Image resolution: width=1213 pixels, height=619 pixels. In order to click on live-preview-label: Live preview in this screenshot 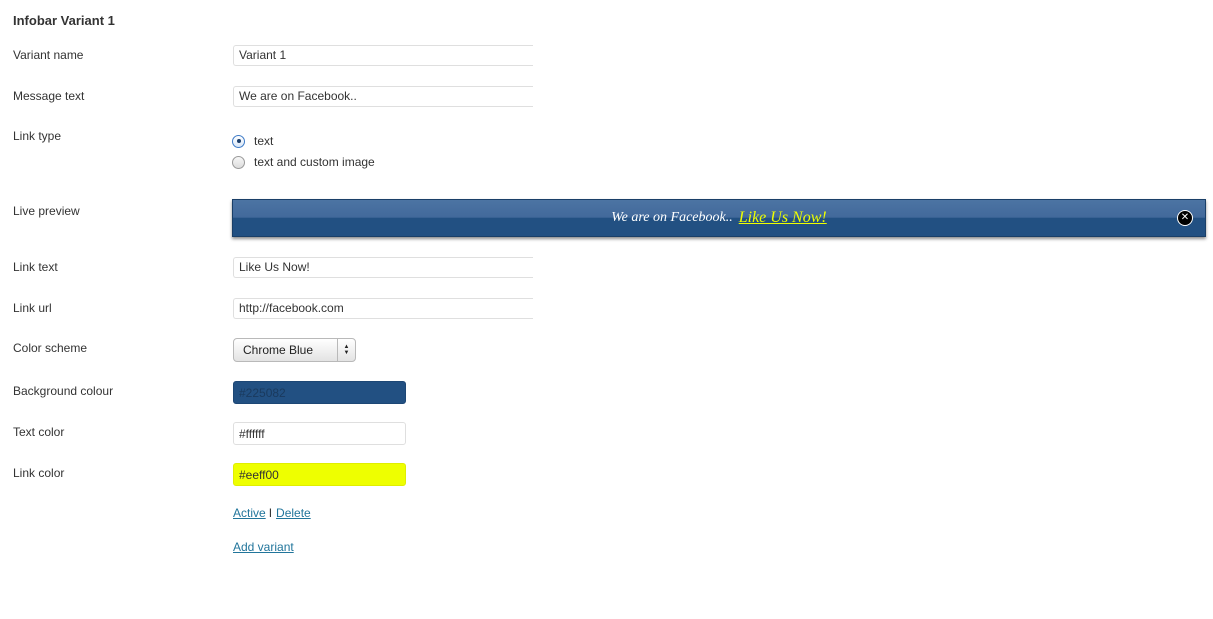, I will do `click(46, 211)`.